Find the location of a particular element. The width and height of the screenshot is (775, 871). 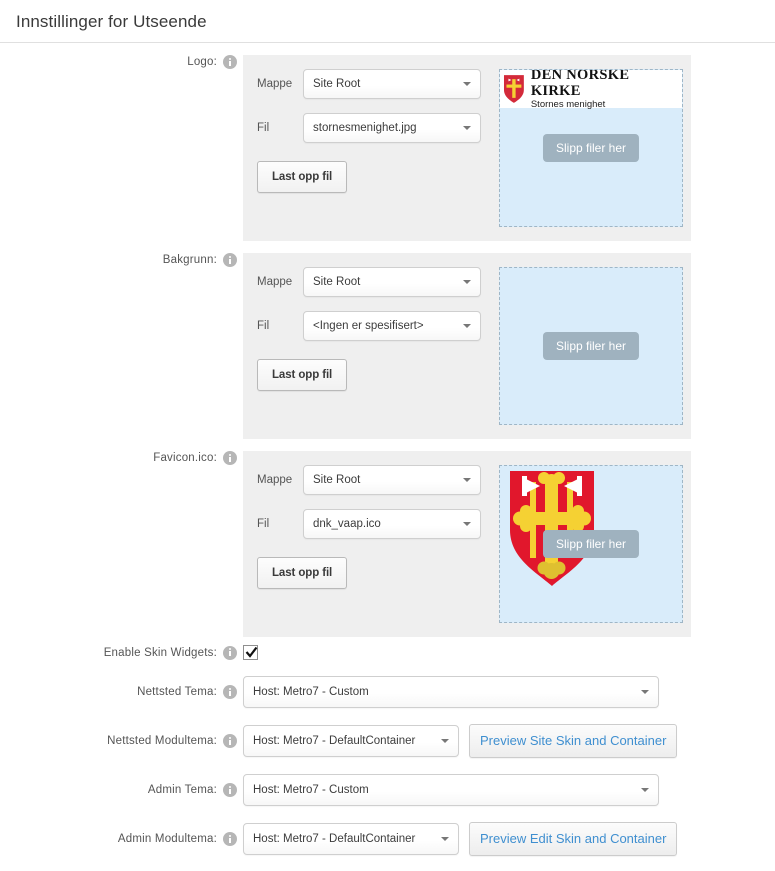

site-theme-label: Nettsted Tema: is located at coordinates (121, 692).